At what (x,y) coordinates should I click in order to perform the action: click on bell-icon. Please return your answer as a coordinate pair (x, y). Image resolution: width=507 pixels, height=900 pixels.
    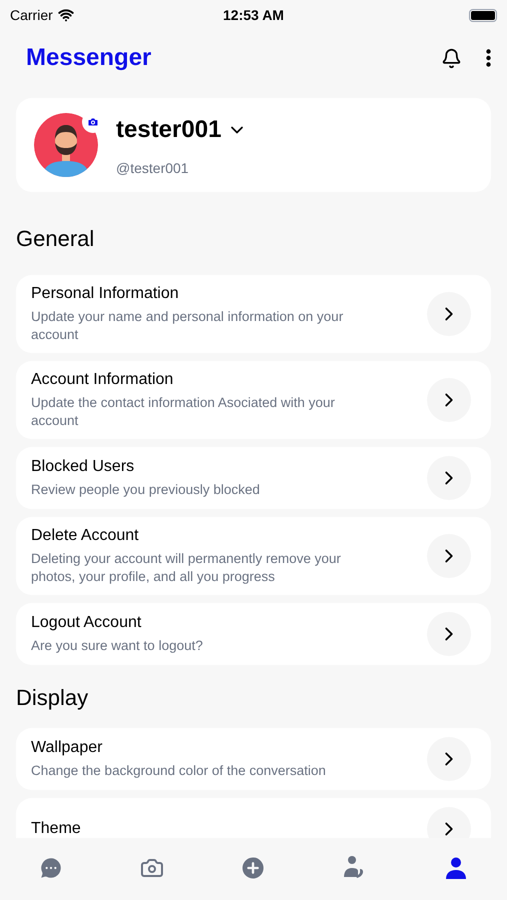
    Looking at the image, I should click on (451, 58).